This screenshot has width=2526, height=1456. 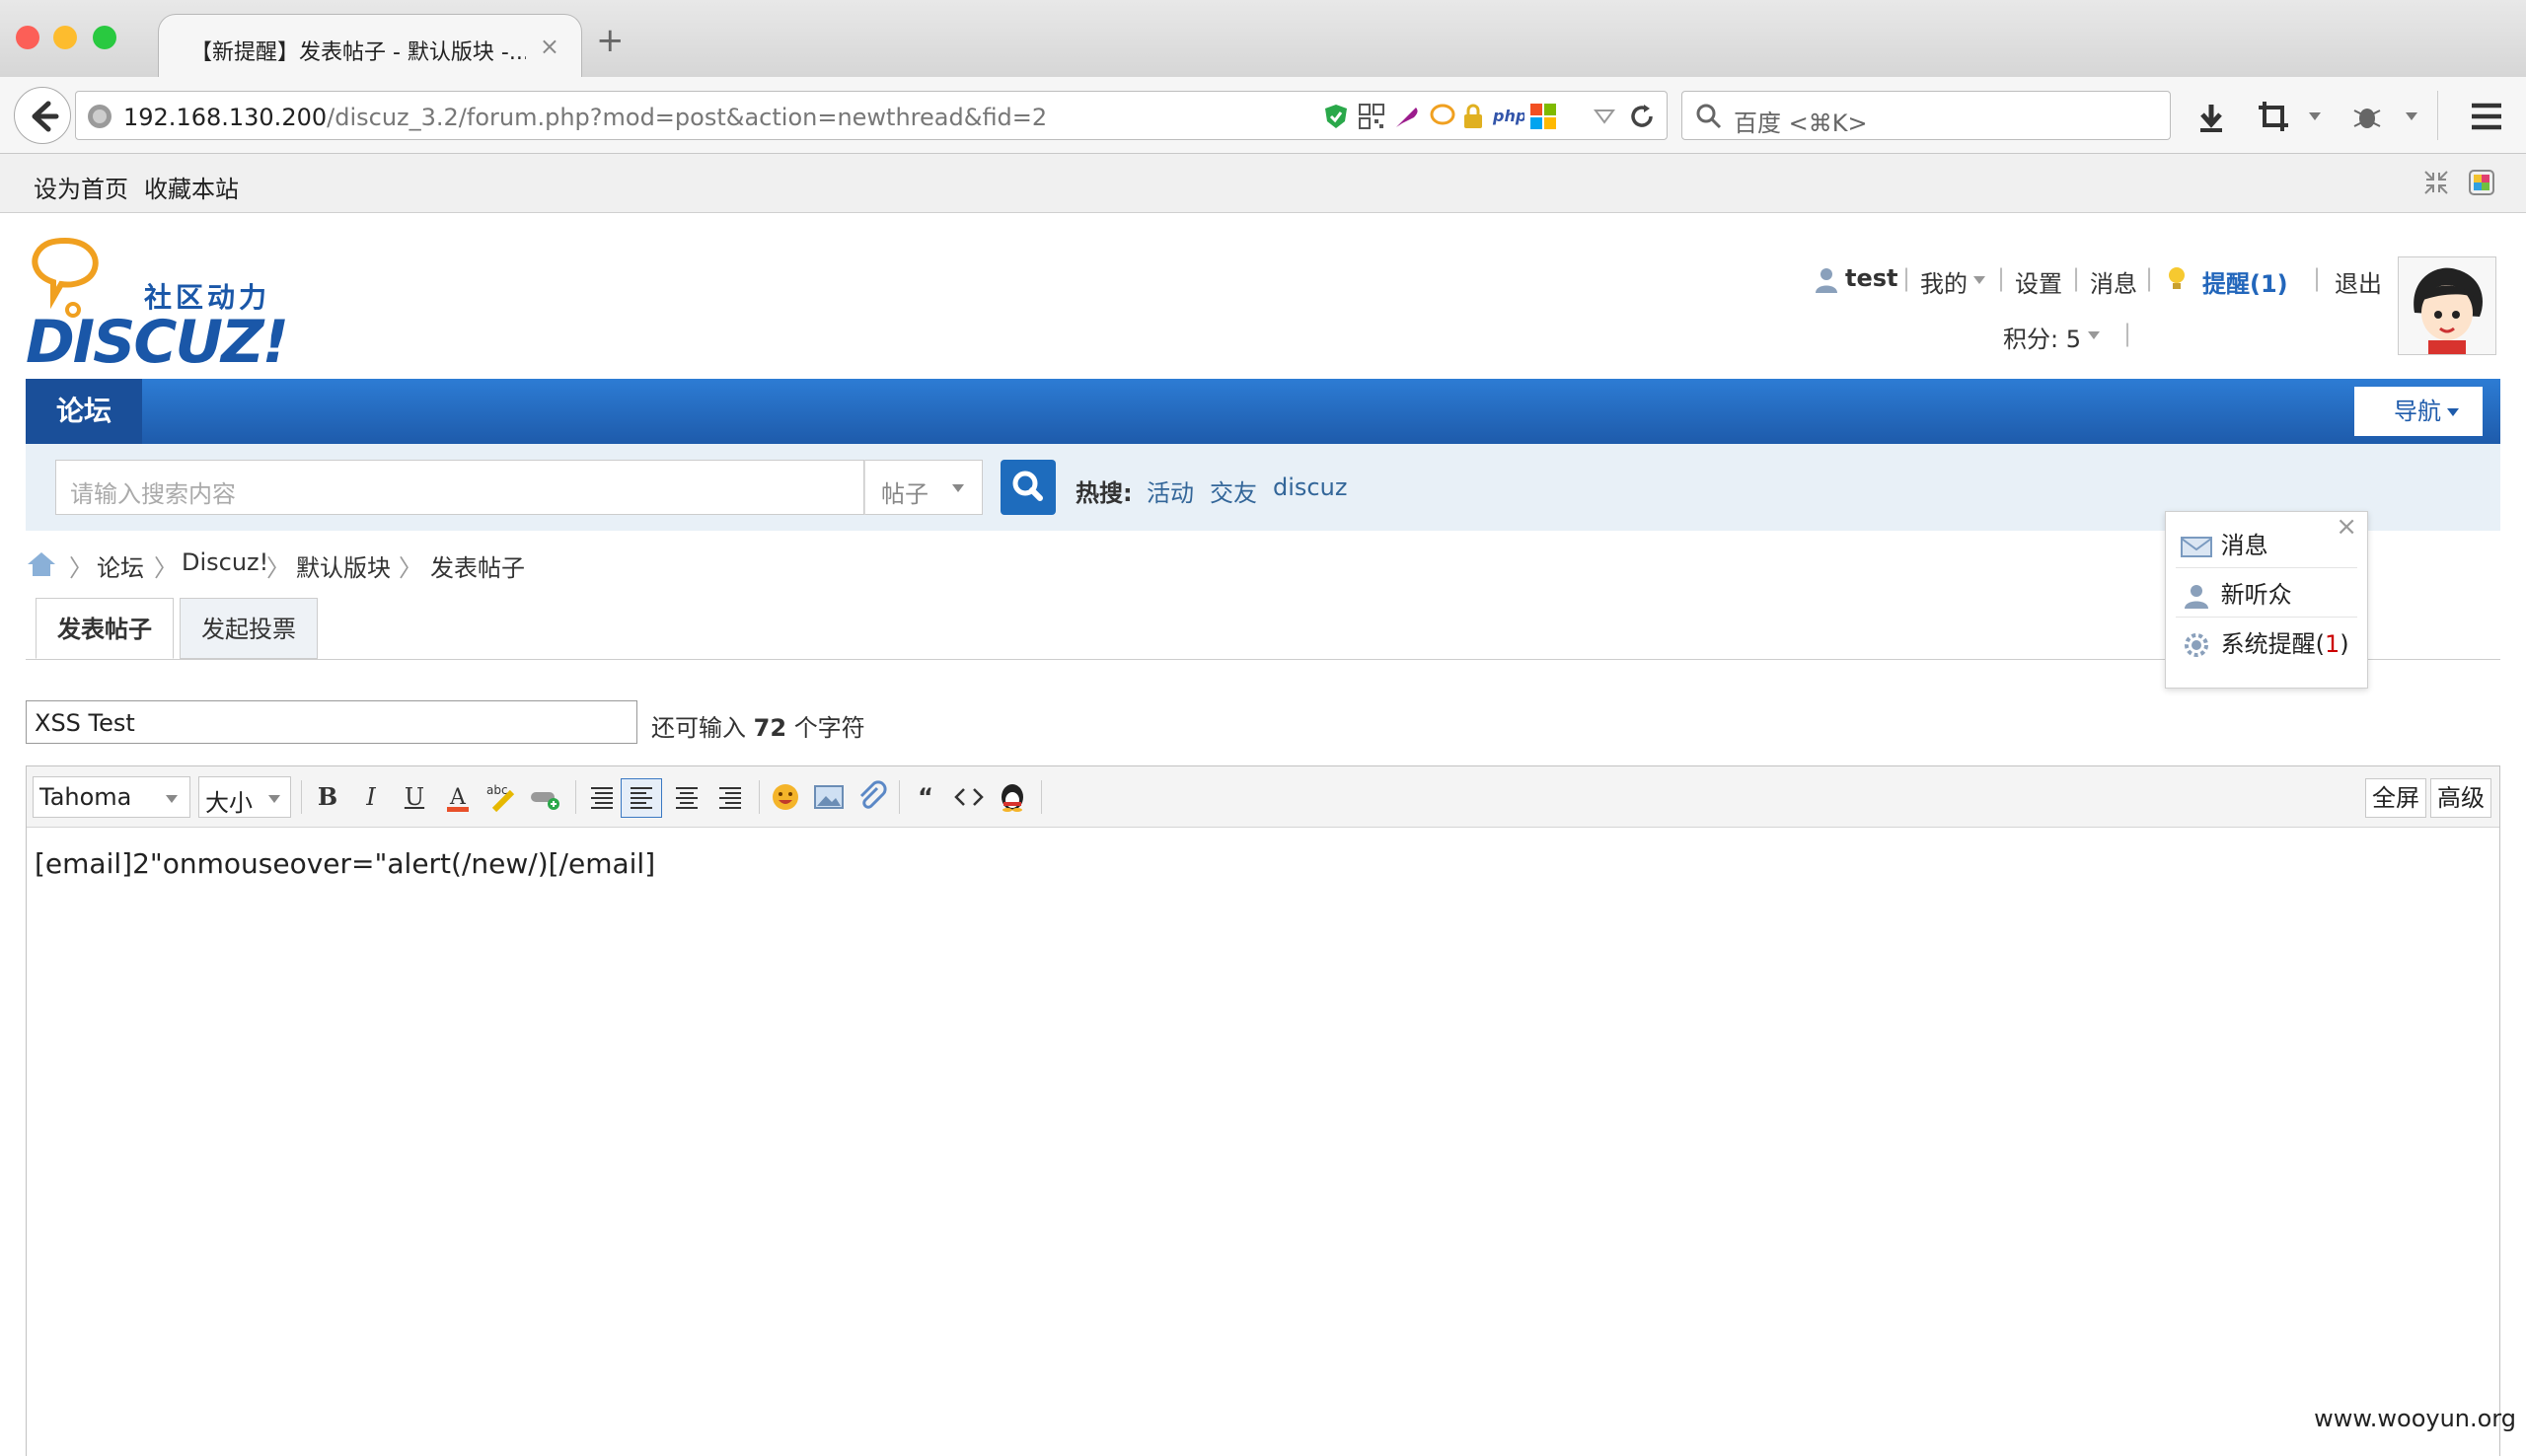 I want to click on subject-hint: 还可输入 72 个字符, so click(x=758, y=725).